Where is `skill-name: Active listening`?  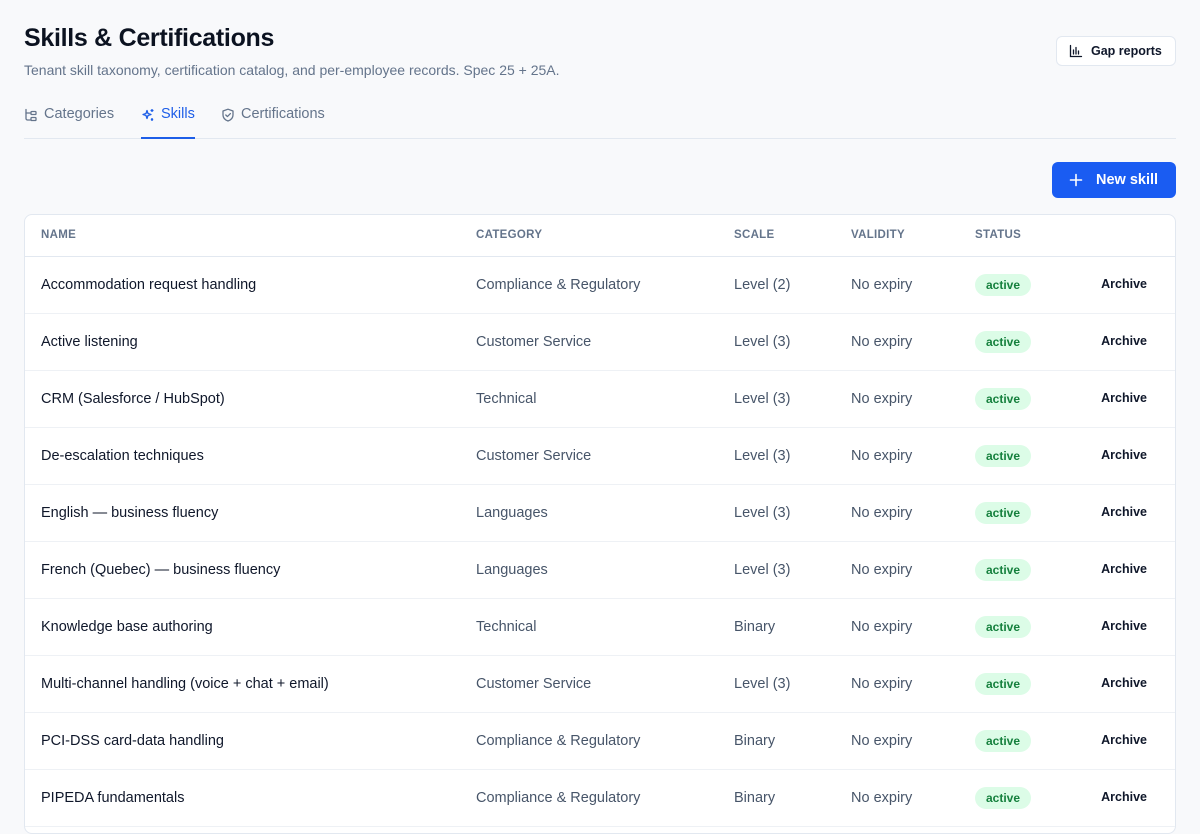
skill-name: Active listening is located at coordinates (89, 342).